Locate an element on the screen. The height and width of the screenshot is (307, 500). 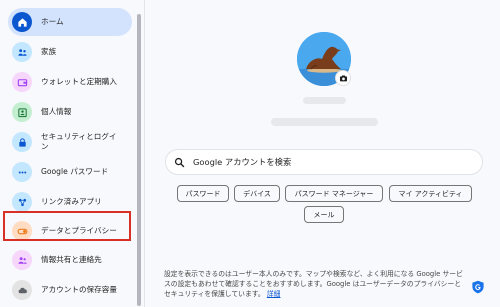
selection-highlight is located at coordinates (67, 226).